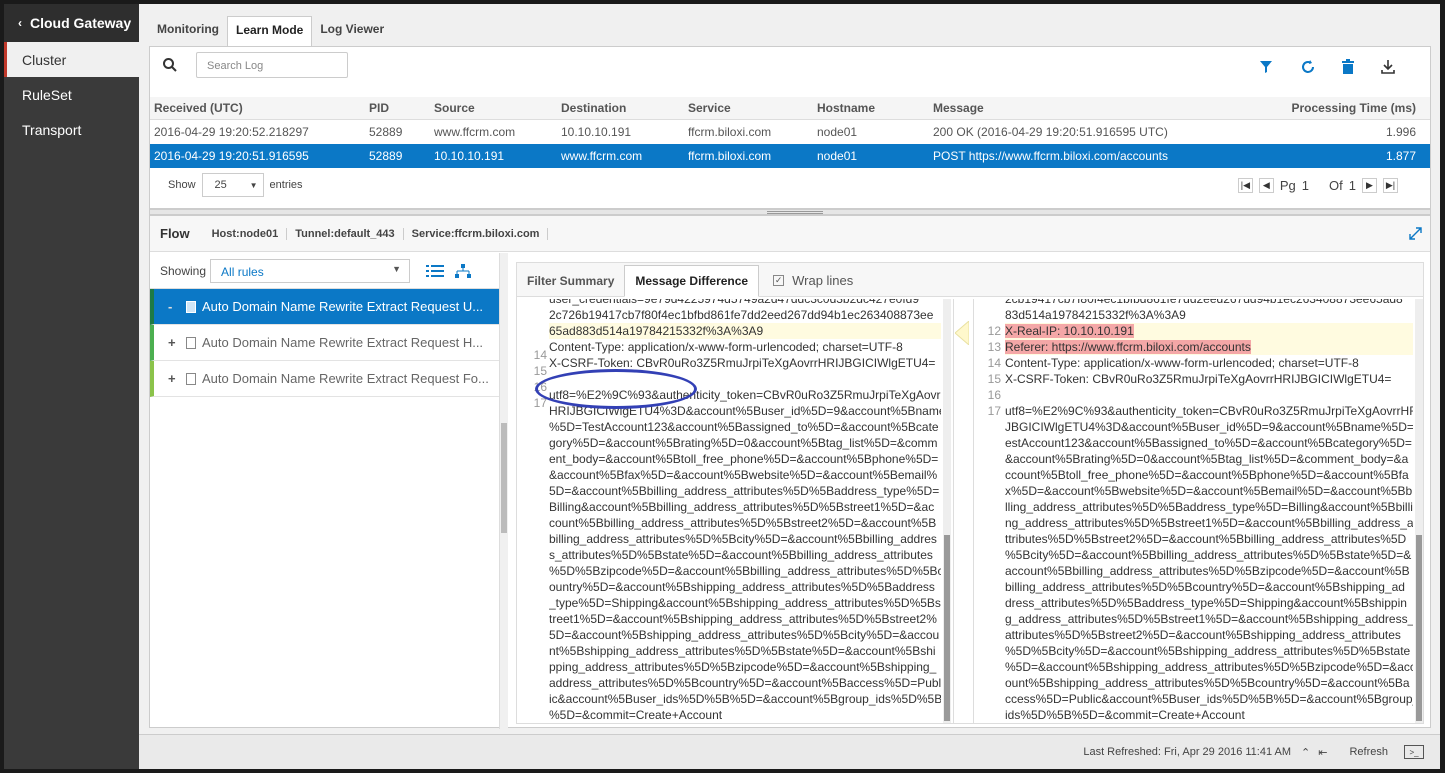 Image resolution: width=1445 pixels, height=773 pixels. I want to click on chevron-up-icon: ⌃, so click(1305, 752).